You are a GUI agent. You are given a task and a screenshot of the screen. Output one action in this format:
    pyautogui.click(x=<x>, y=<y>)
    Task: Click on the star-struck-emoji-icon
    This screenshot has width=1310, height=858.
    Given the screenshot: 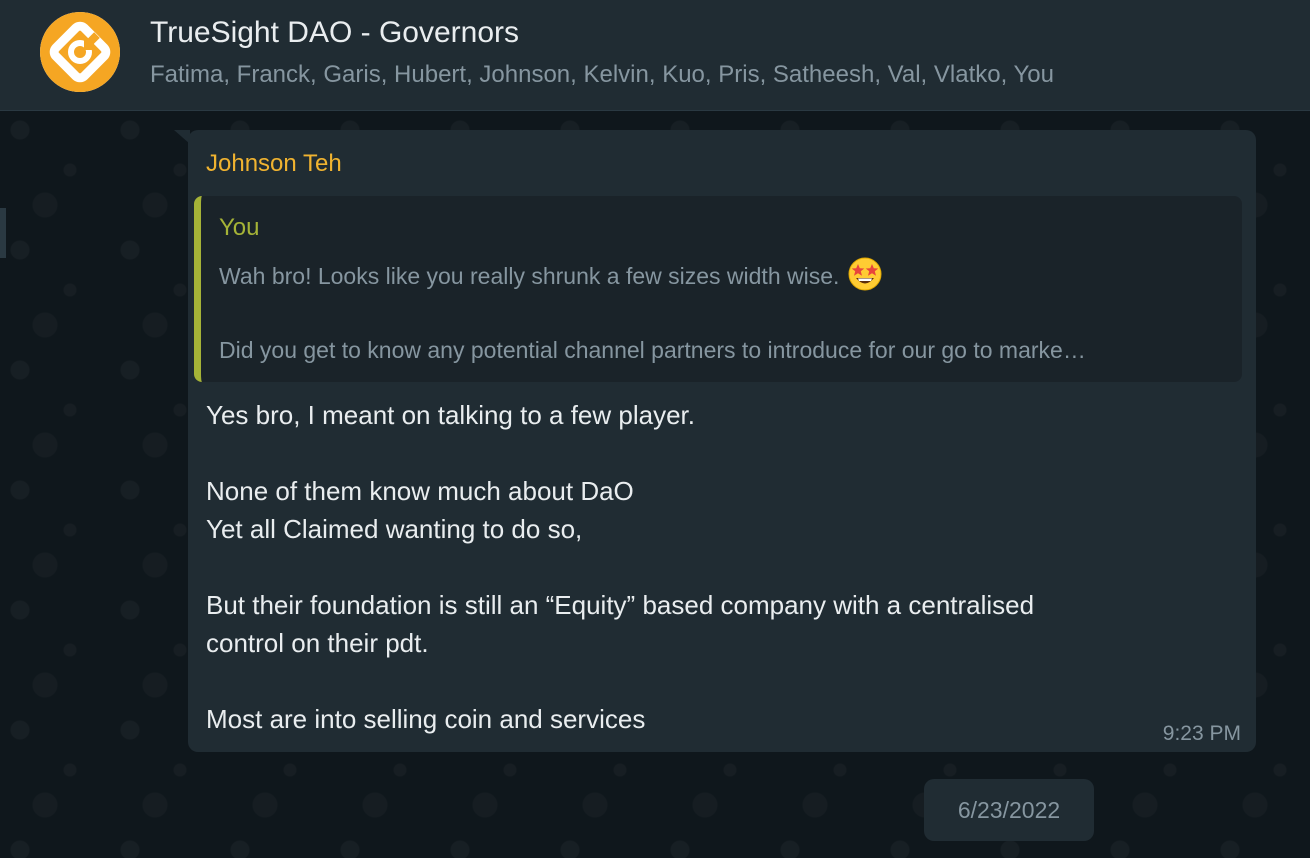 What is the action you would take?
    pyautogui.click(x=865, y=274)
    